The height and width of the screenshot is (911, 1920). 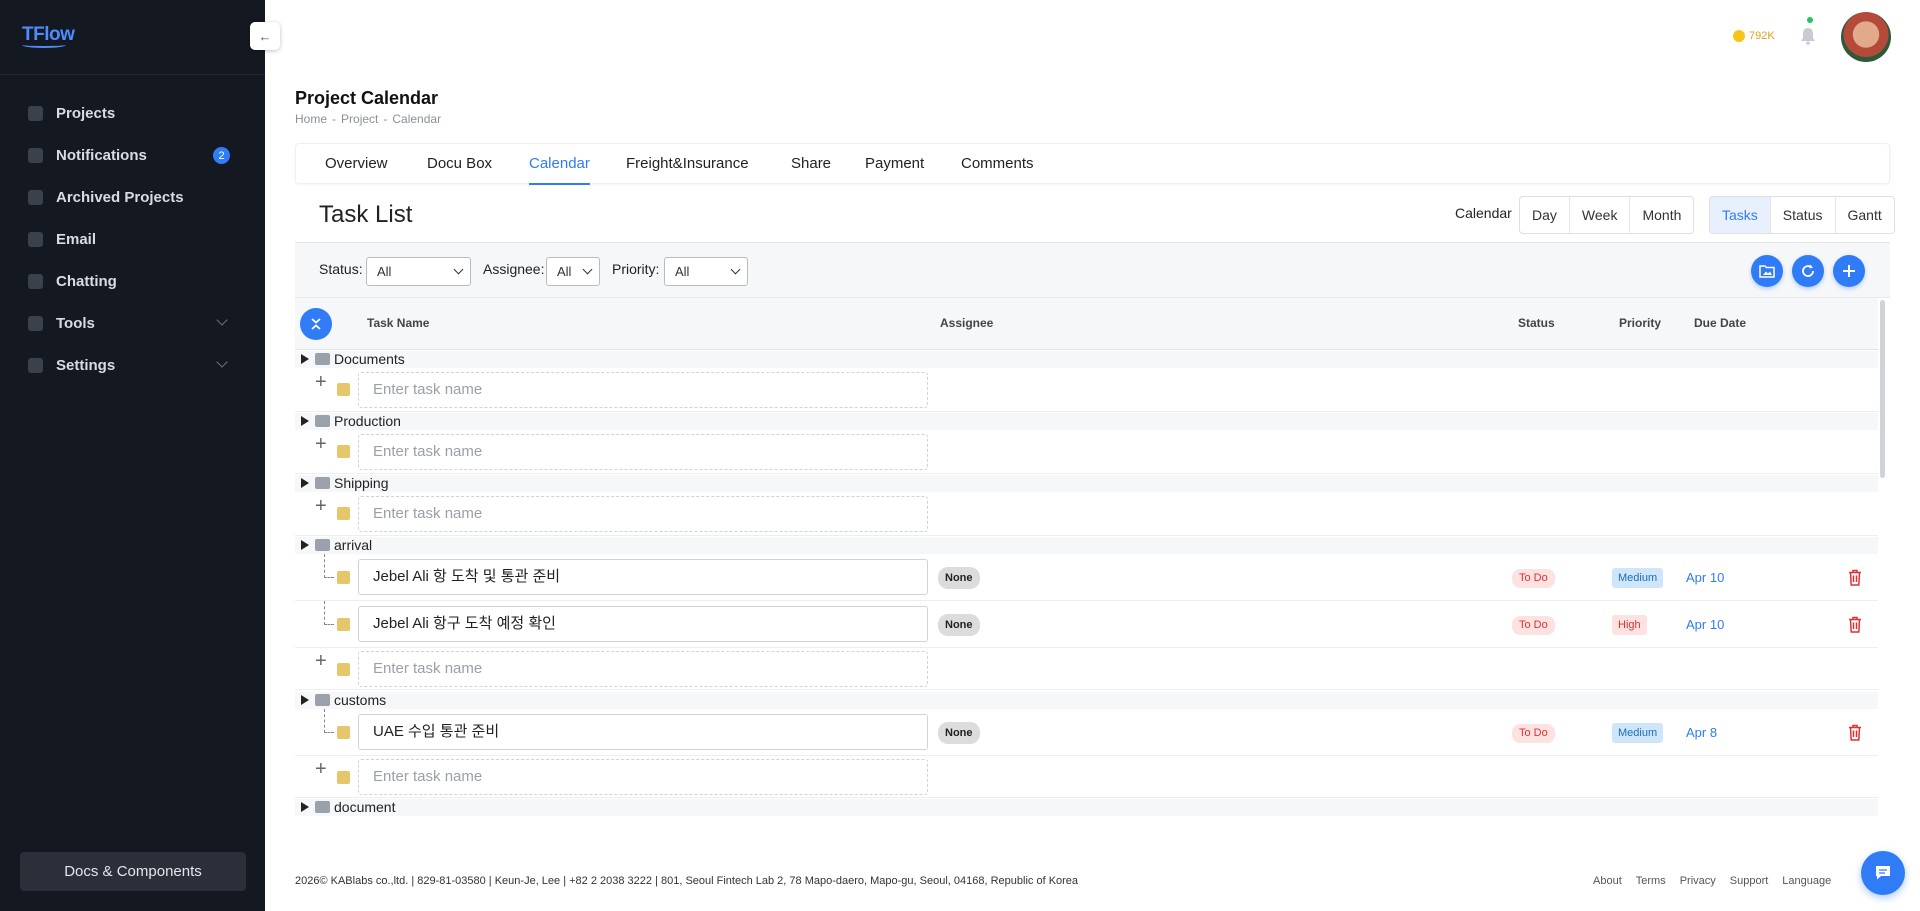 What do you see at coordinates (1808, 36) in the screenshot?
I see `bell-icon` at bounding box center [1808, 36].